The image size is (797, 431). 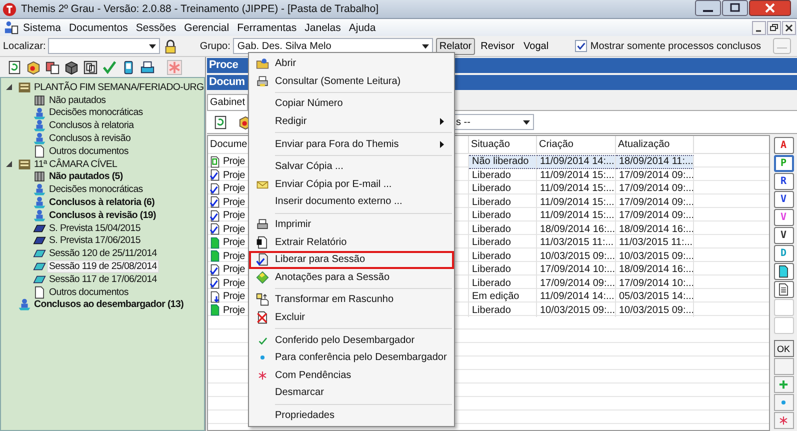 What do you see at coordinates (102, 215) in the screenshot?
I see `tree-item: Conclusos à revisão (19)` at bounding box center [102, 215].